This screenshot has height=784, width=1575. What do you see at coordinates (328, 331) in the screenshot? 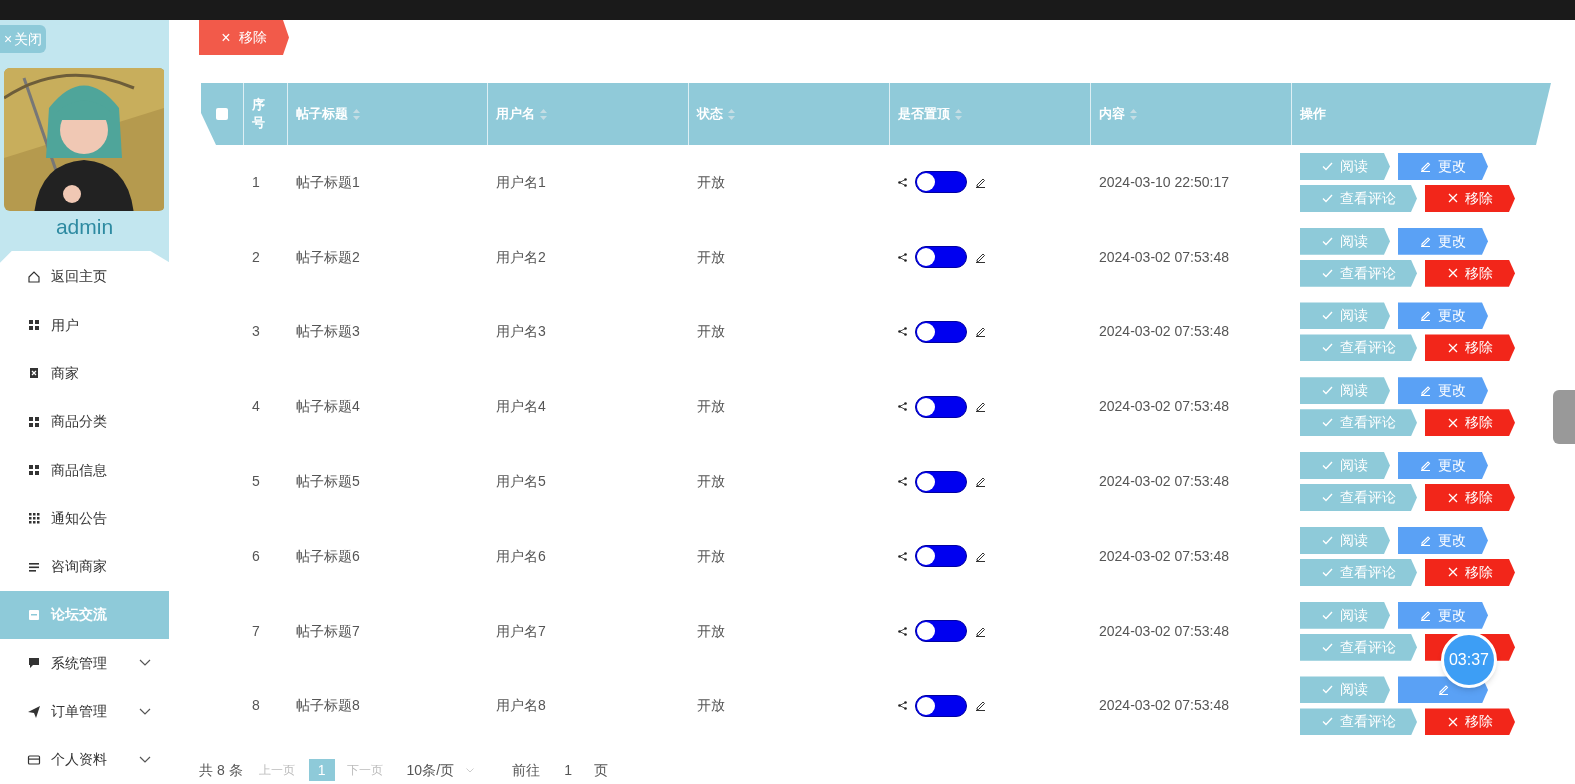
I see `table-cell: 帖子标题3` at bounding box center [328, 331].